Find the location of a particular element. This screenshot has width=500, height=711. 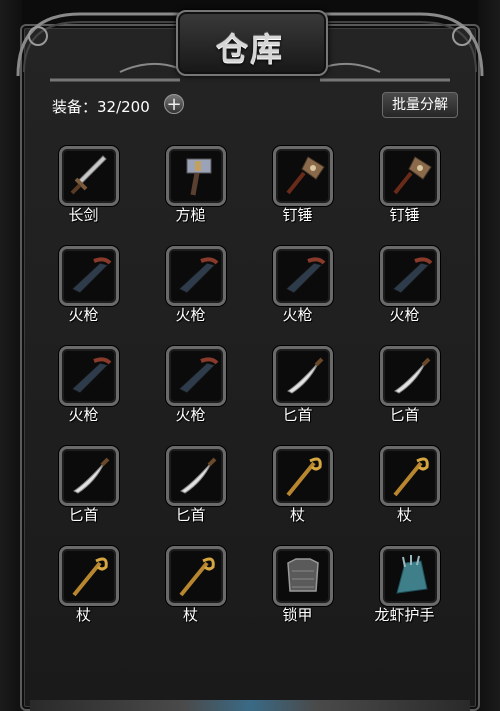

page-title: 仓库 is located at coordinates (249, 49).